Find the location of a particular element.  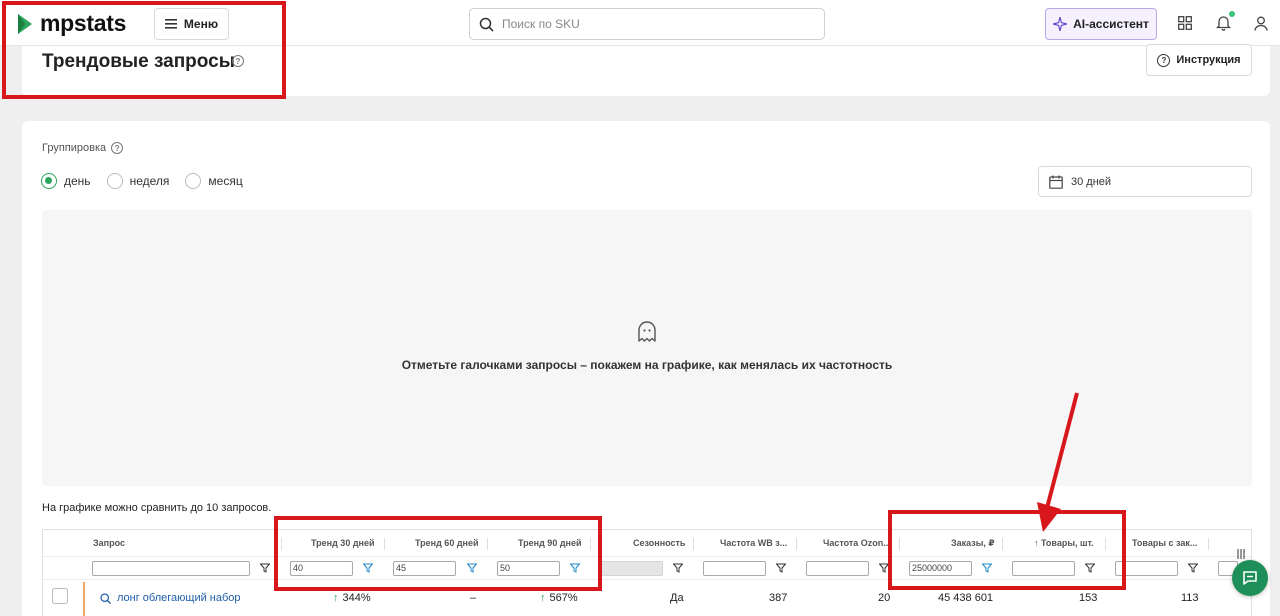

annotation-arrow is located at coordinates (1058, 462).